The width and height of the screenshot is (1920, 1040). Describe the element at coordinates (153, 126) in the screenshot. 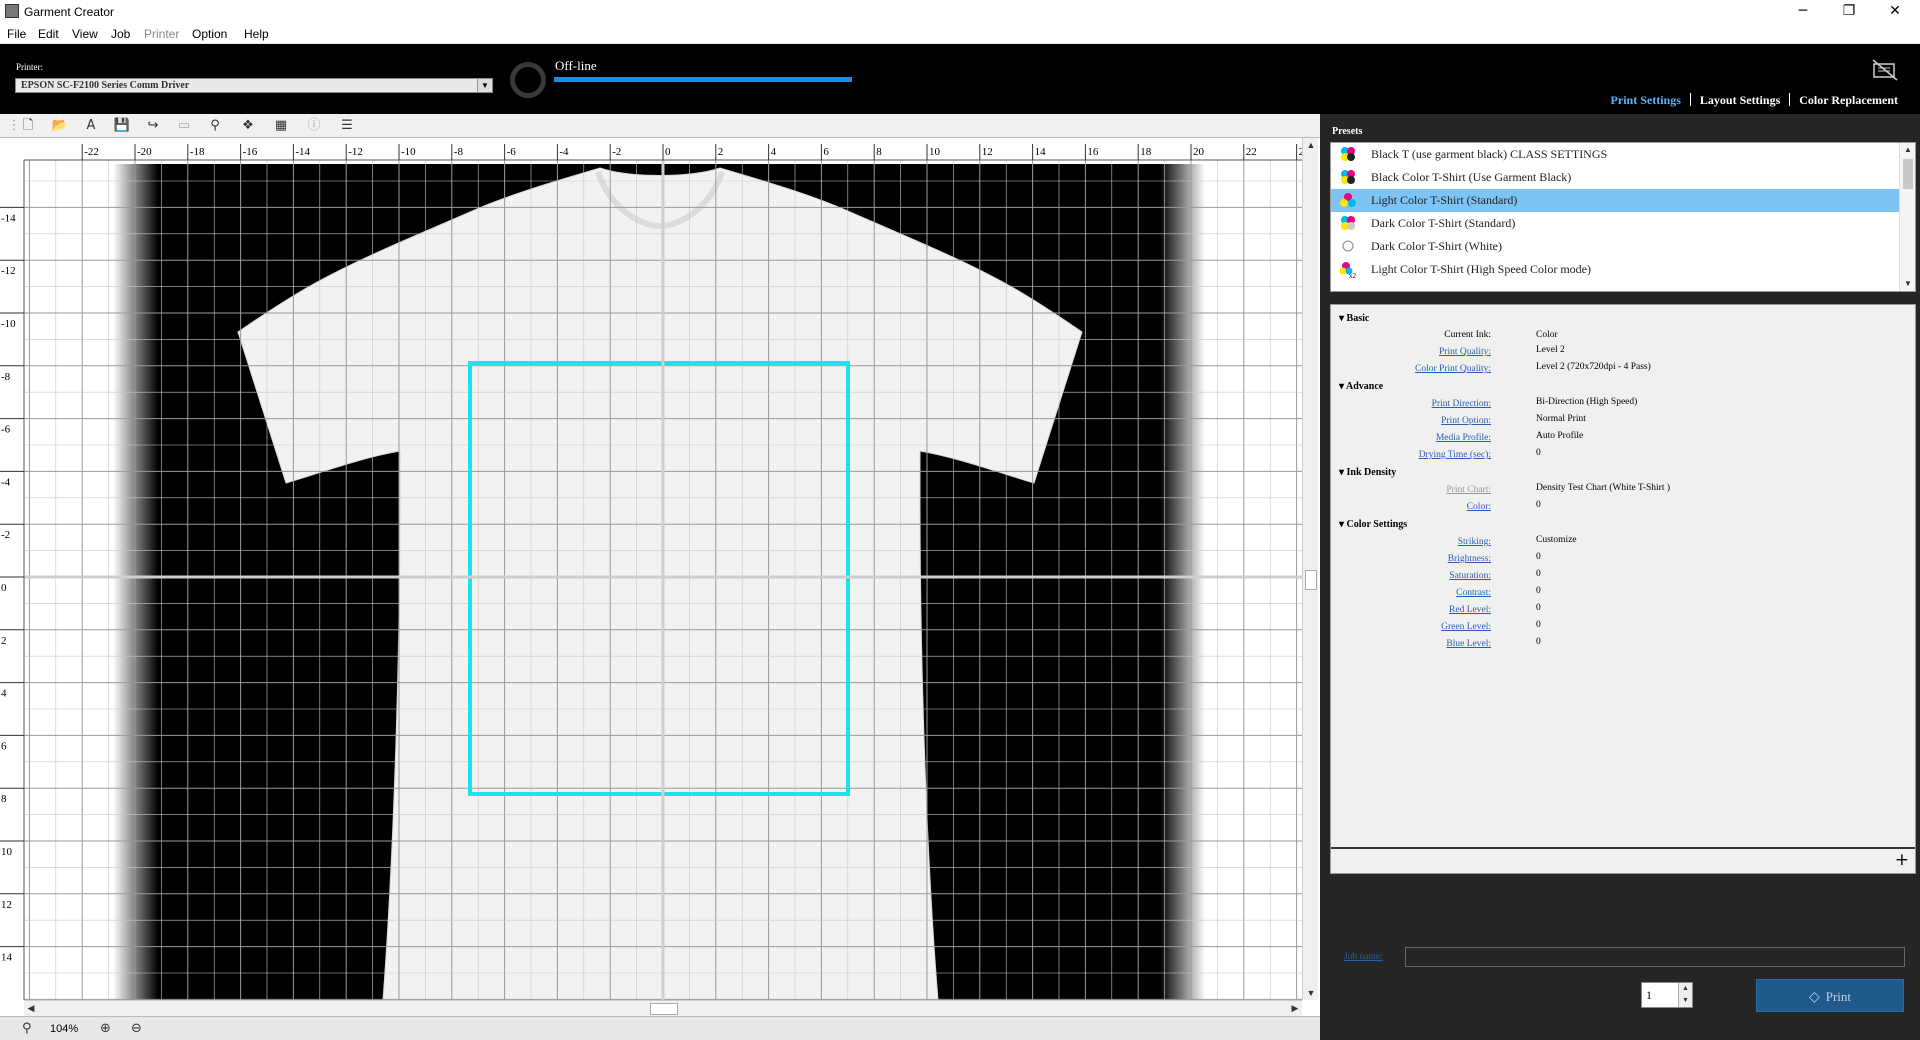

I see `share-icon: ↪` at that location.